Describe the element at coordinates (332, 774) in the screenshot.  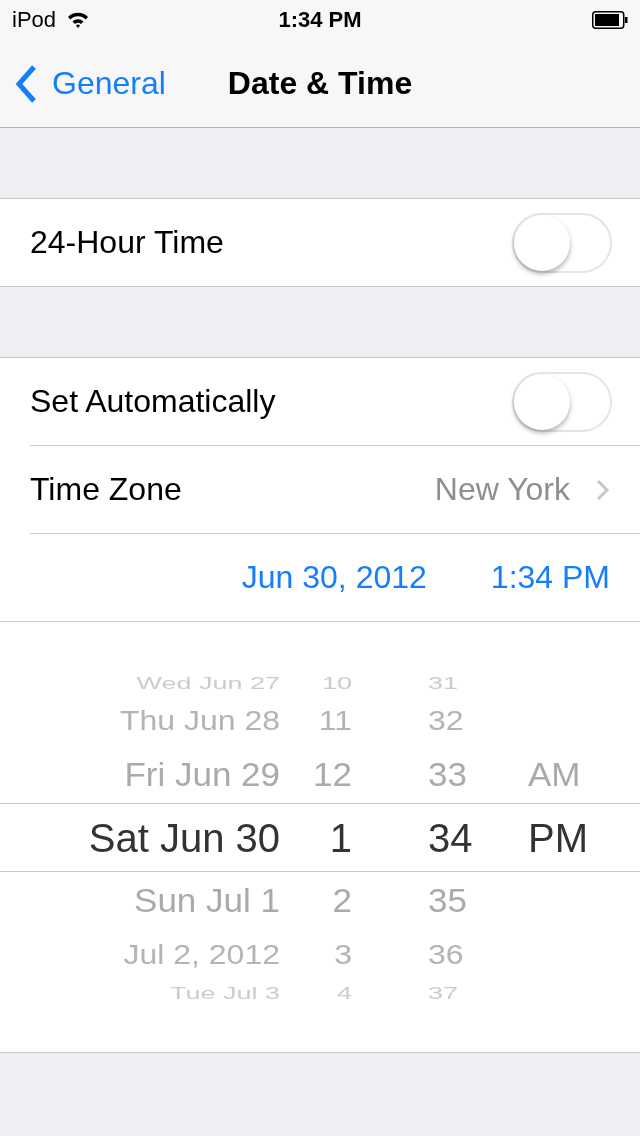
I see `picker-hour: 12` at that location.